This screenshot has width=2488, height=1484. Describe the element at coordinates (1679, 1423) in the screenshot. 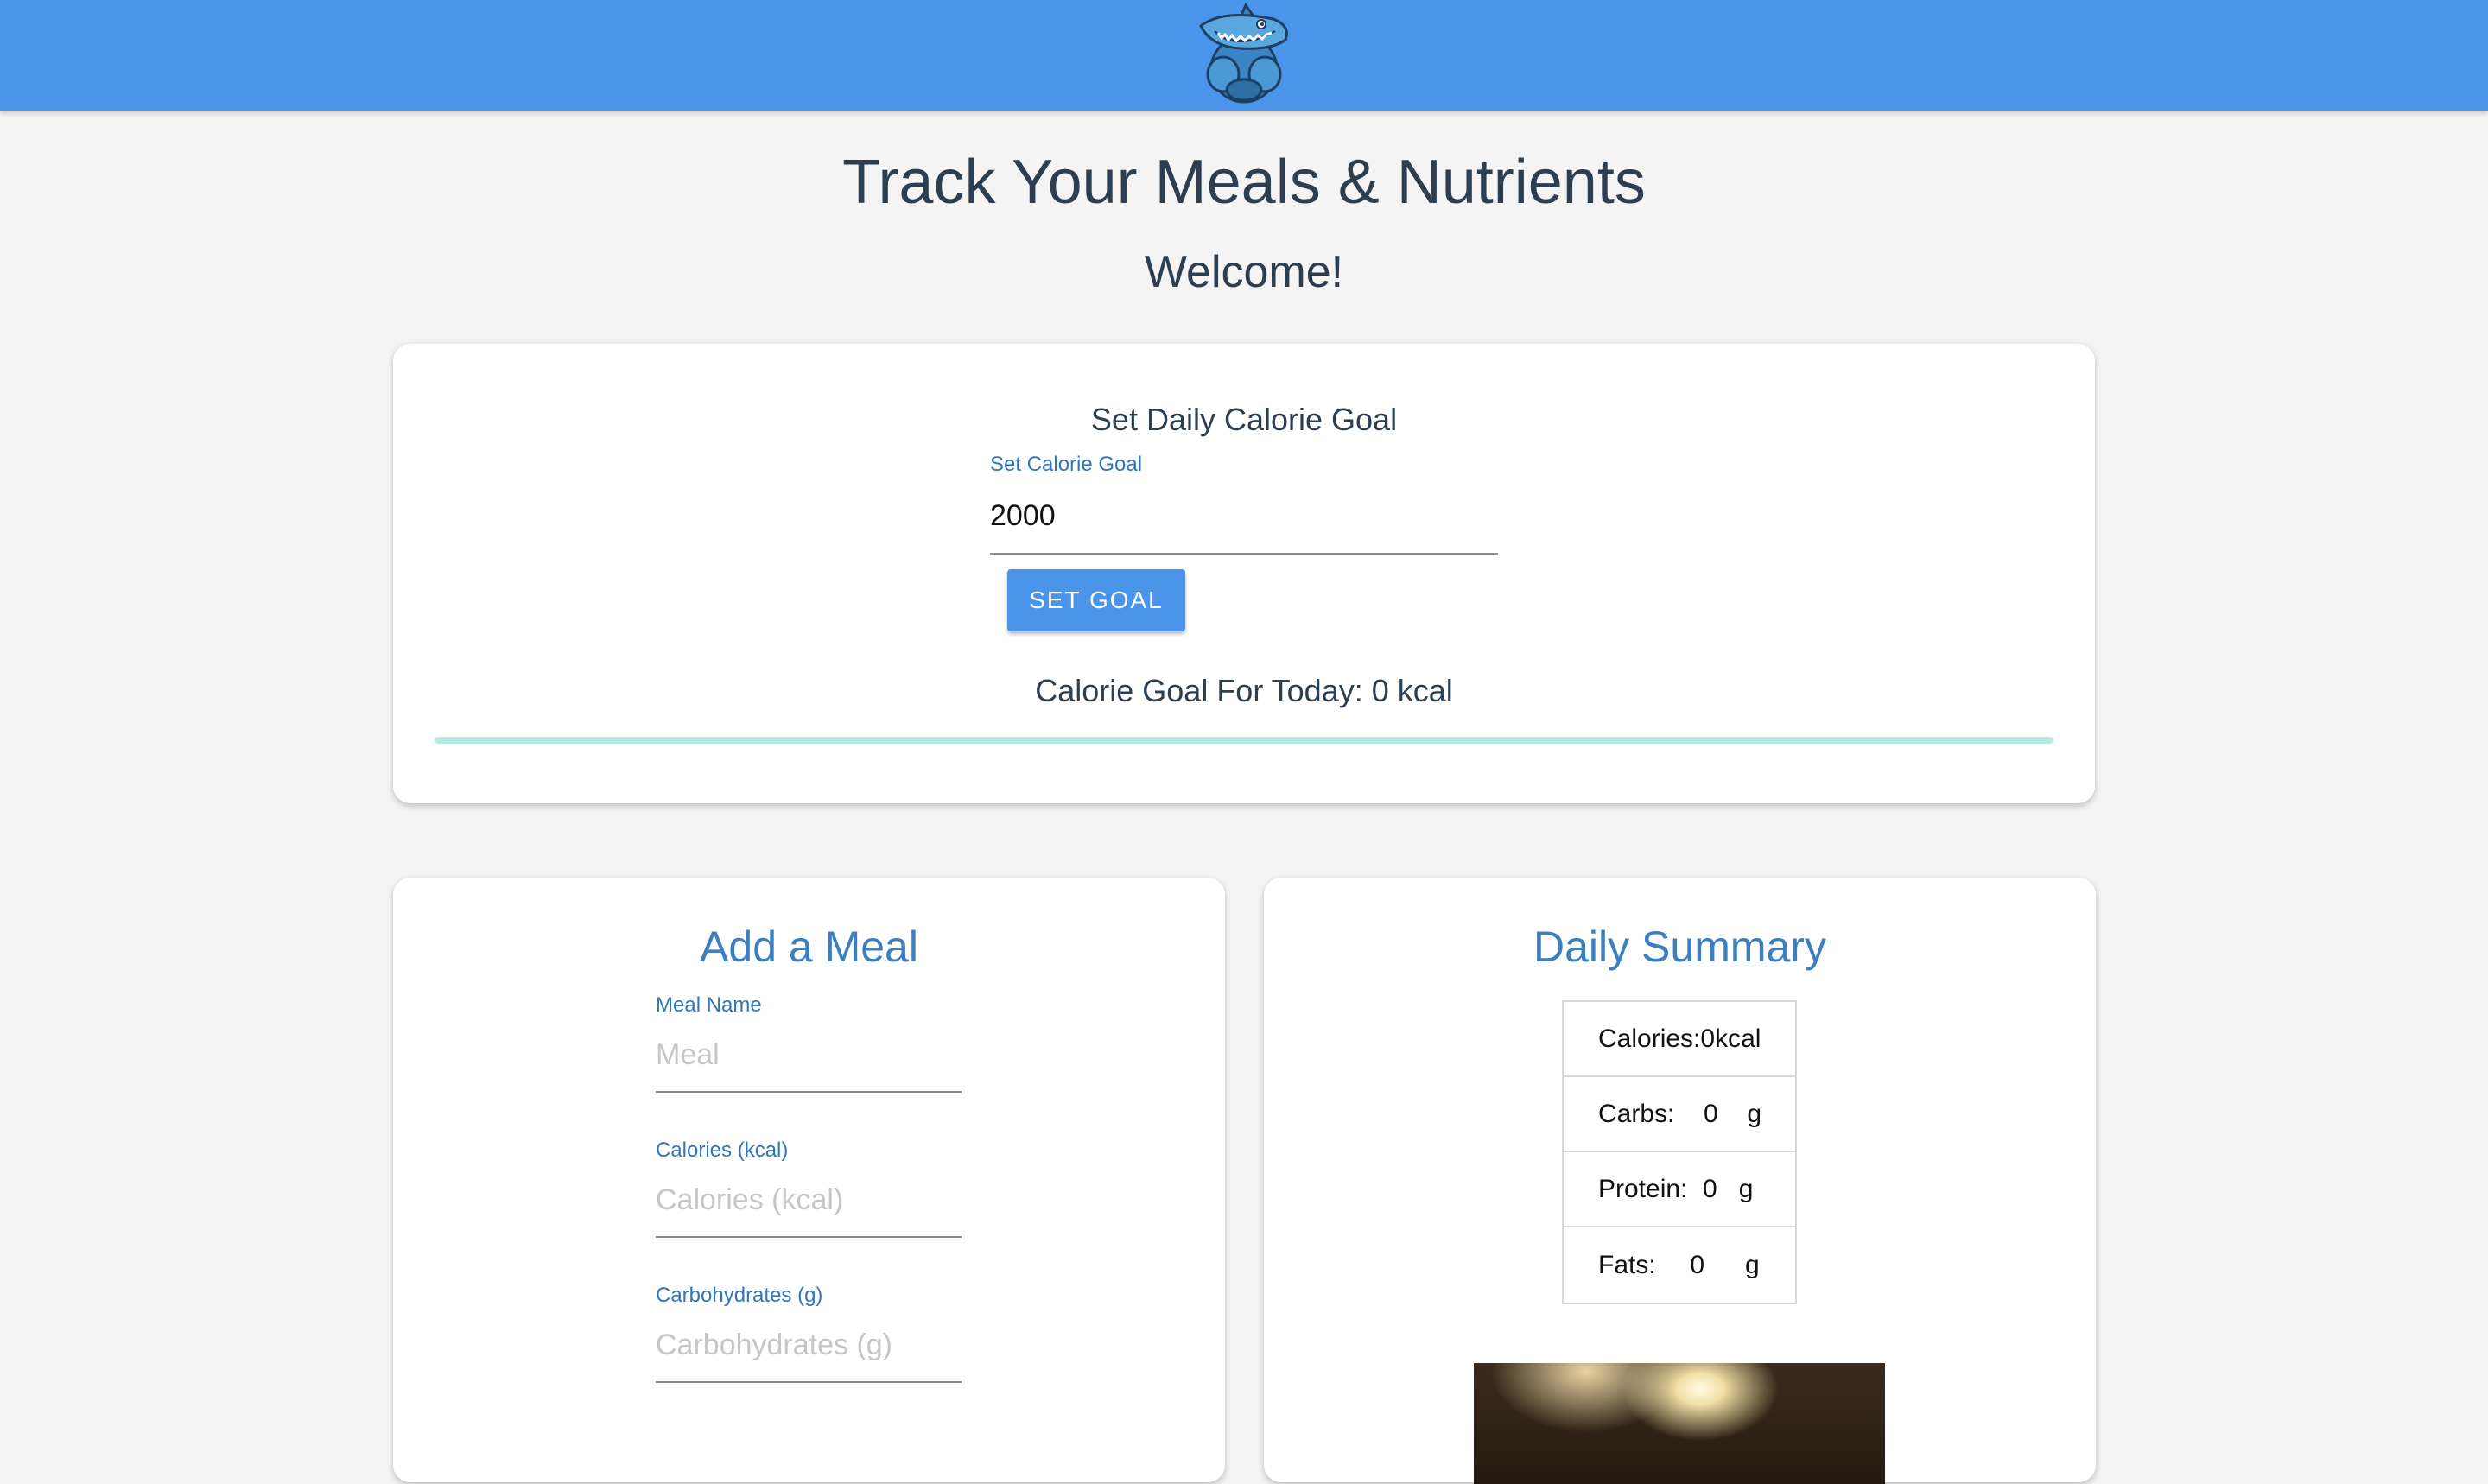

I see `food-photo` at that location.